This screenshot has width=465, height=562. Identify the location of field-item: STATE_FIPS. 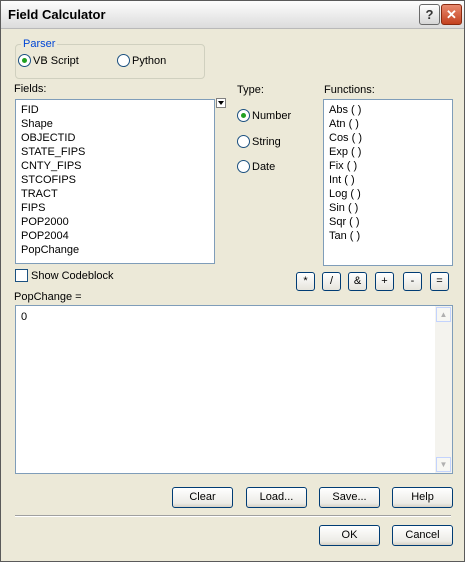
(115, 152).